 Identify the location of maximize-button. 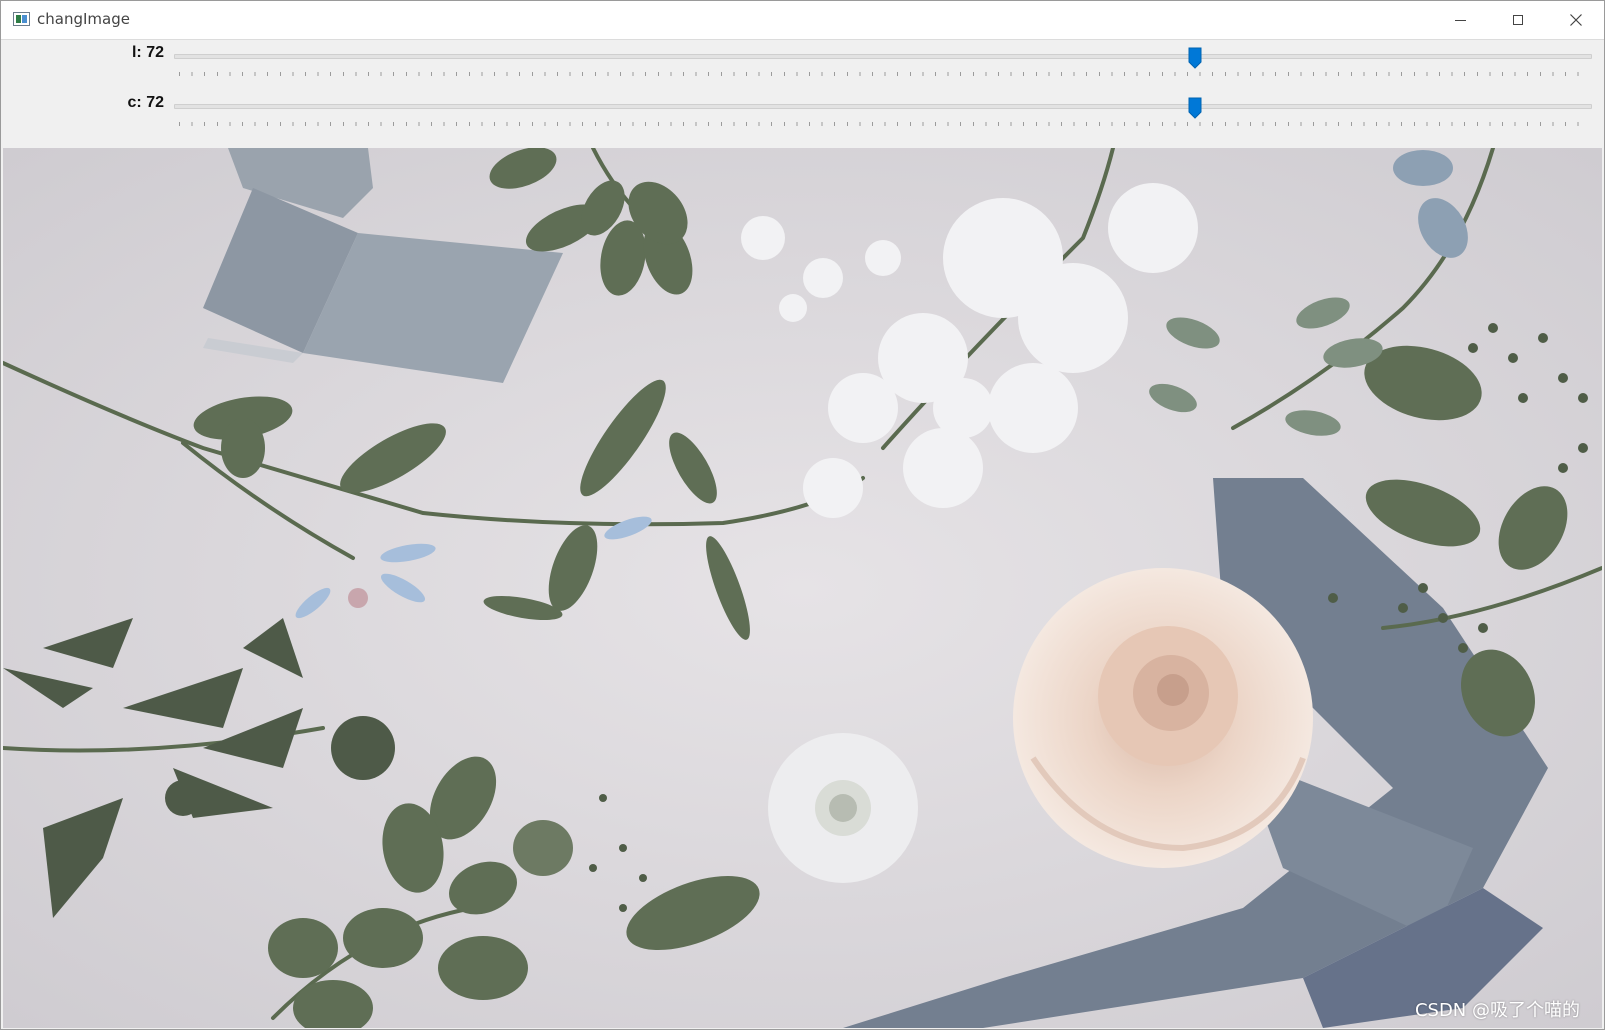
(1518, 20).